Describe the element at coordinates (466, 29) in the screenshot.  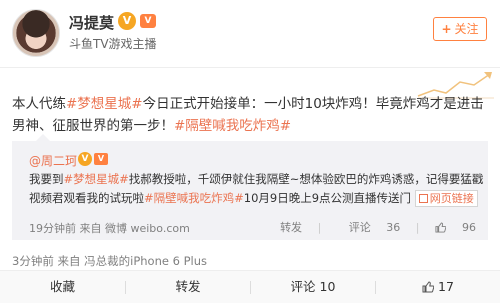
I see `follow-label: 关注` at that location.